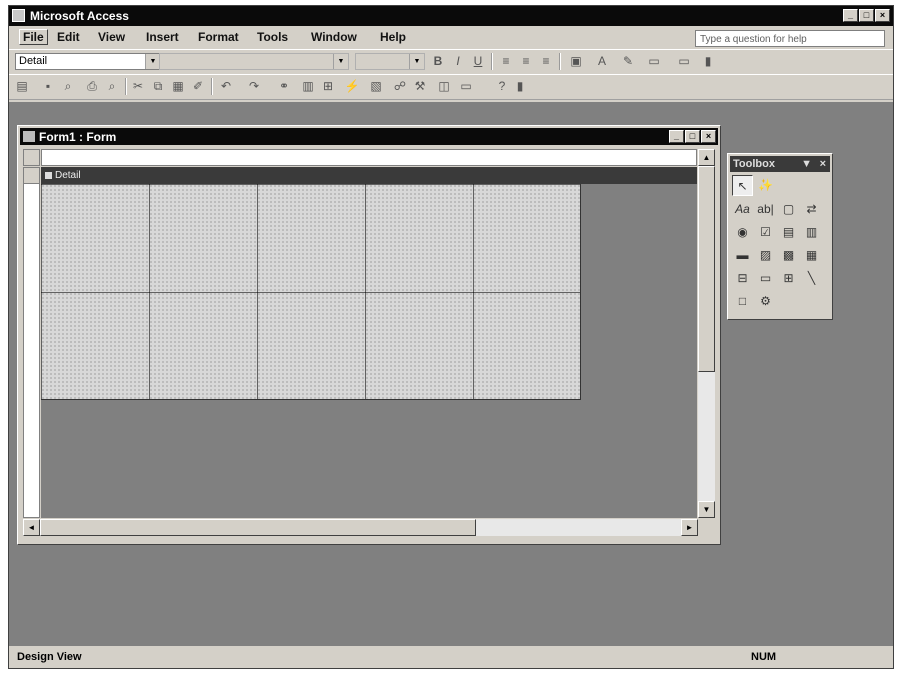 This screenshot has width=897, height=673. Describe the element at coordinates (112, 86) in the screenshot. I see `print-preview-icon: ⌕` at that location.